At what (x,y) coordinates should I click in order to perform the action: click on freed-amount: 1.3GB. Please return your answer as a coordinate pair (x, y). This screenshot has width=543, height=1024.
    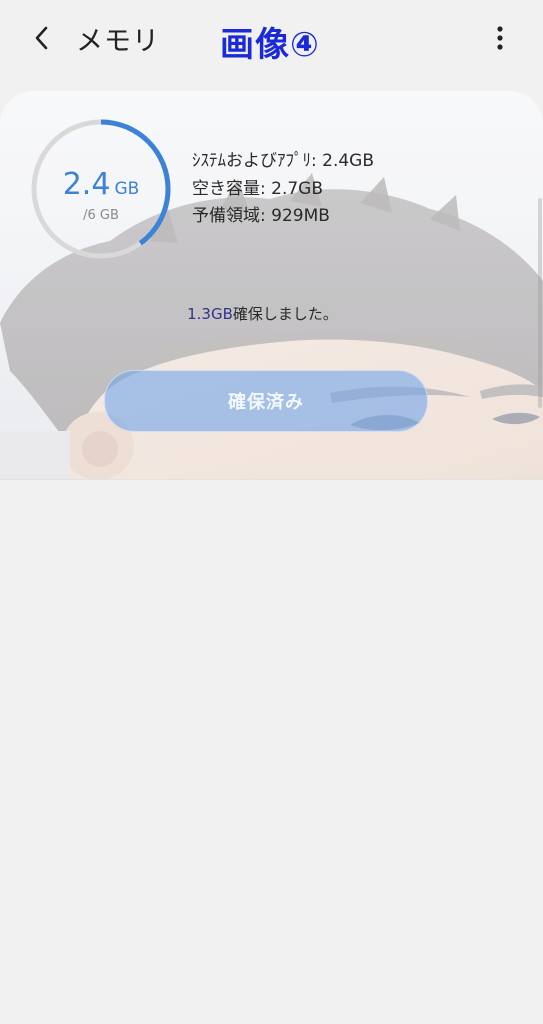
    Looking at the image, I should click on (210, 314).